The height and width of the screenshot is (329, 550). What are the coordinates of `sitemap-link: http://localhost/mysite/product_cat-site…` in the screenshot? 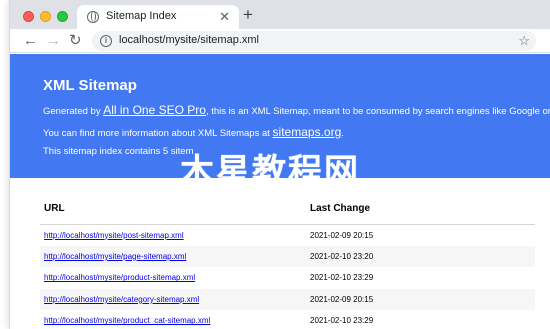 It's located at (127, 320).